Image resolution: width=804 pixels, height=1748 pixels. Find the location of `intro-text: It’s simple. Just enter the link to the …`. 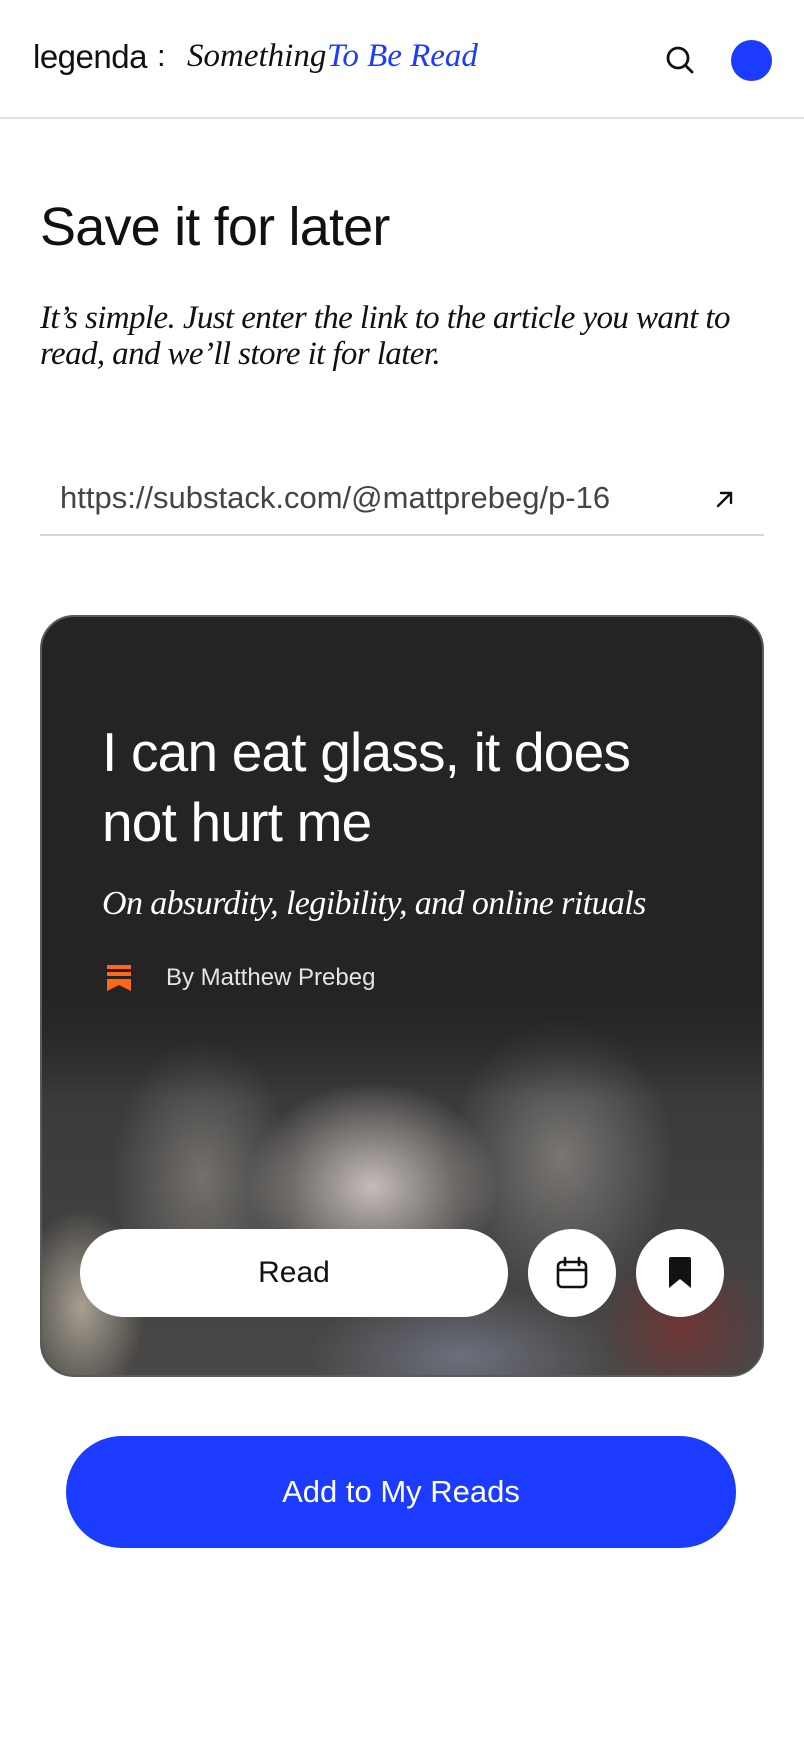

intro-text: It’s simple. Just enter the link to the … is located at coordinates (385, 336).